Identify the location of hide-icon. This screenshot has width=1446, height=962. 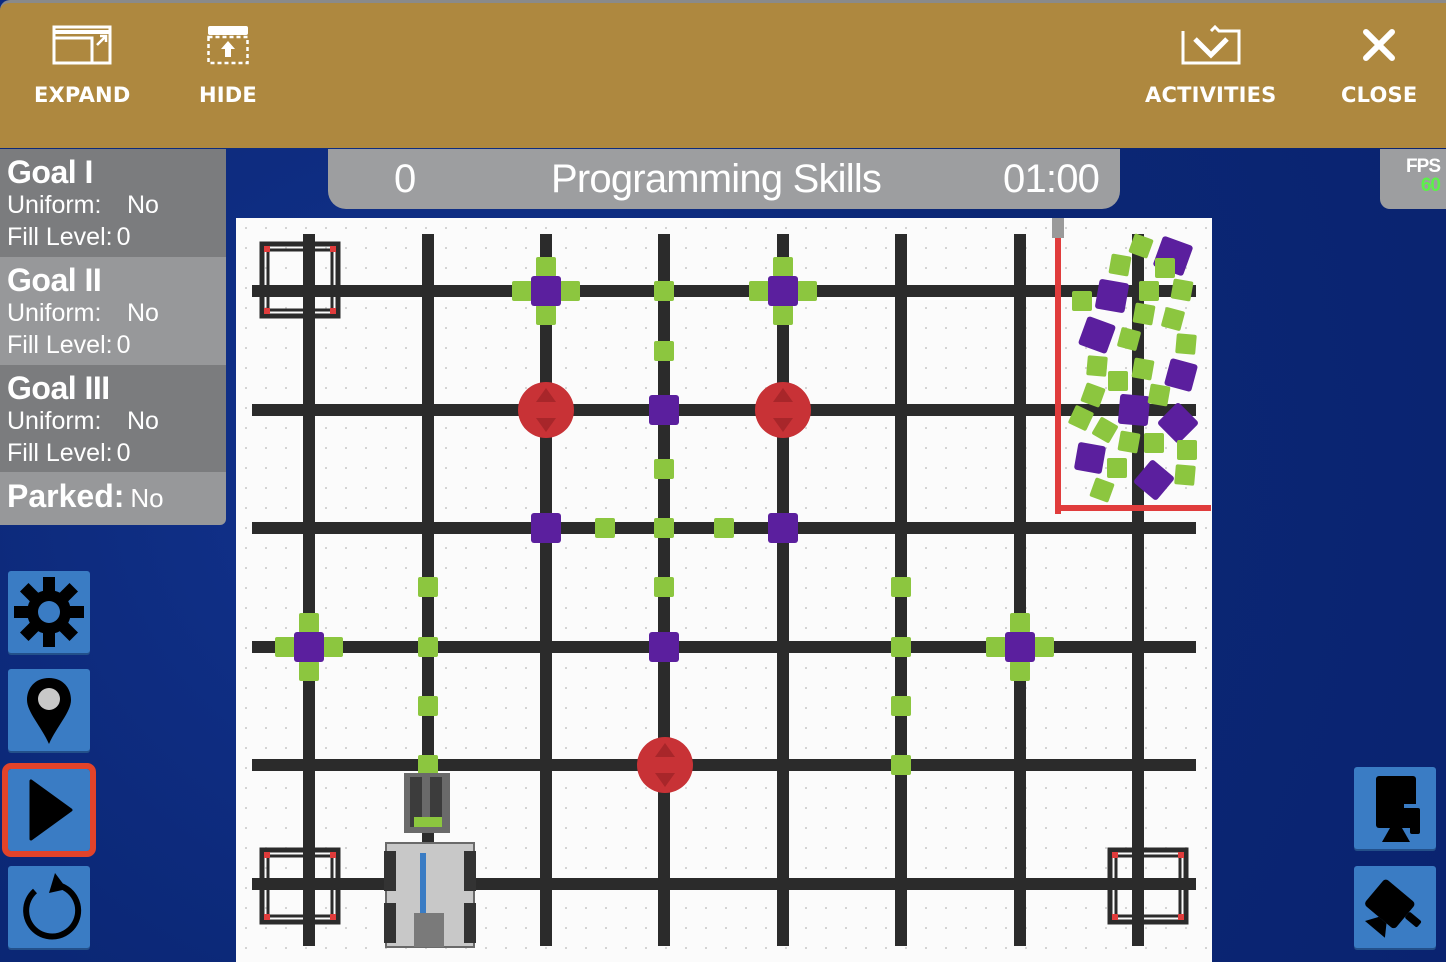
(228, 45).